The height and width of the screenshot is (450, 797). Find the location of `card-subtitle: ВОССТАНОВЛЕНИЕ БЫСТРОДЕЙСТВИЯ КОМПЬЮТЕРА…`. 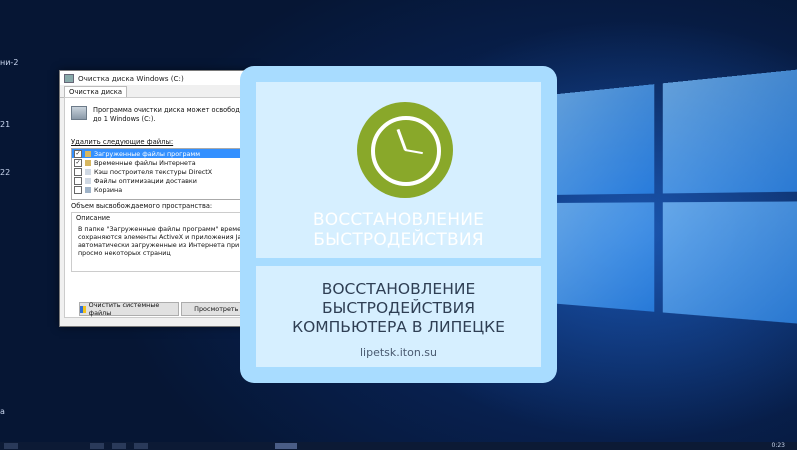

card-subtitle: ВОССТАНОВЛЕНИЕ БЫСТРОДЕЙСТВИЯ КОМПЬЮТЕРА… is located at coordinates (398, 308).